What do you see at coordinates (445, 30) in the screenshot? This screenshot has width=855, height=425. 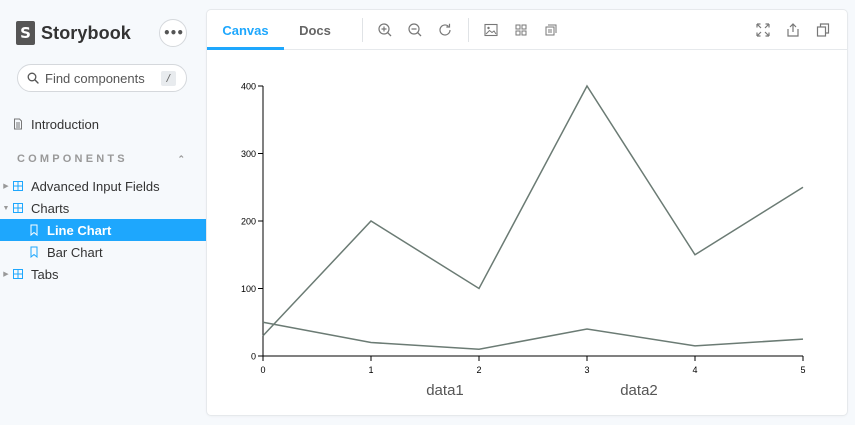 I see `zoom-reset-icon` at bounding box center [445, 30].